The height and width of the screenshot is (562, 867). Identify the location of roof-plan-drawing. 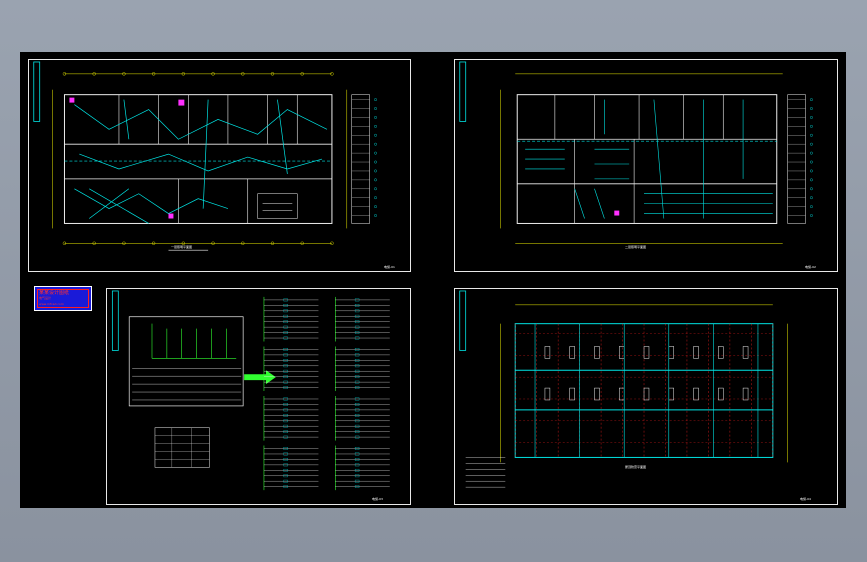
(623, 389).